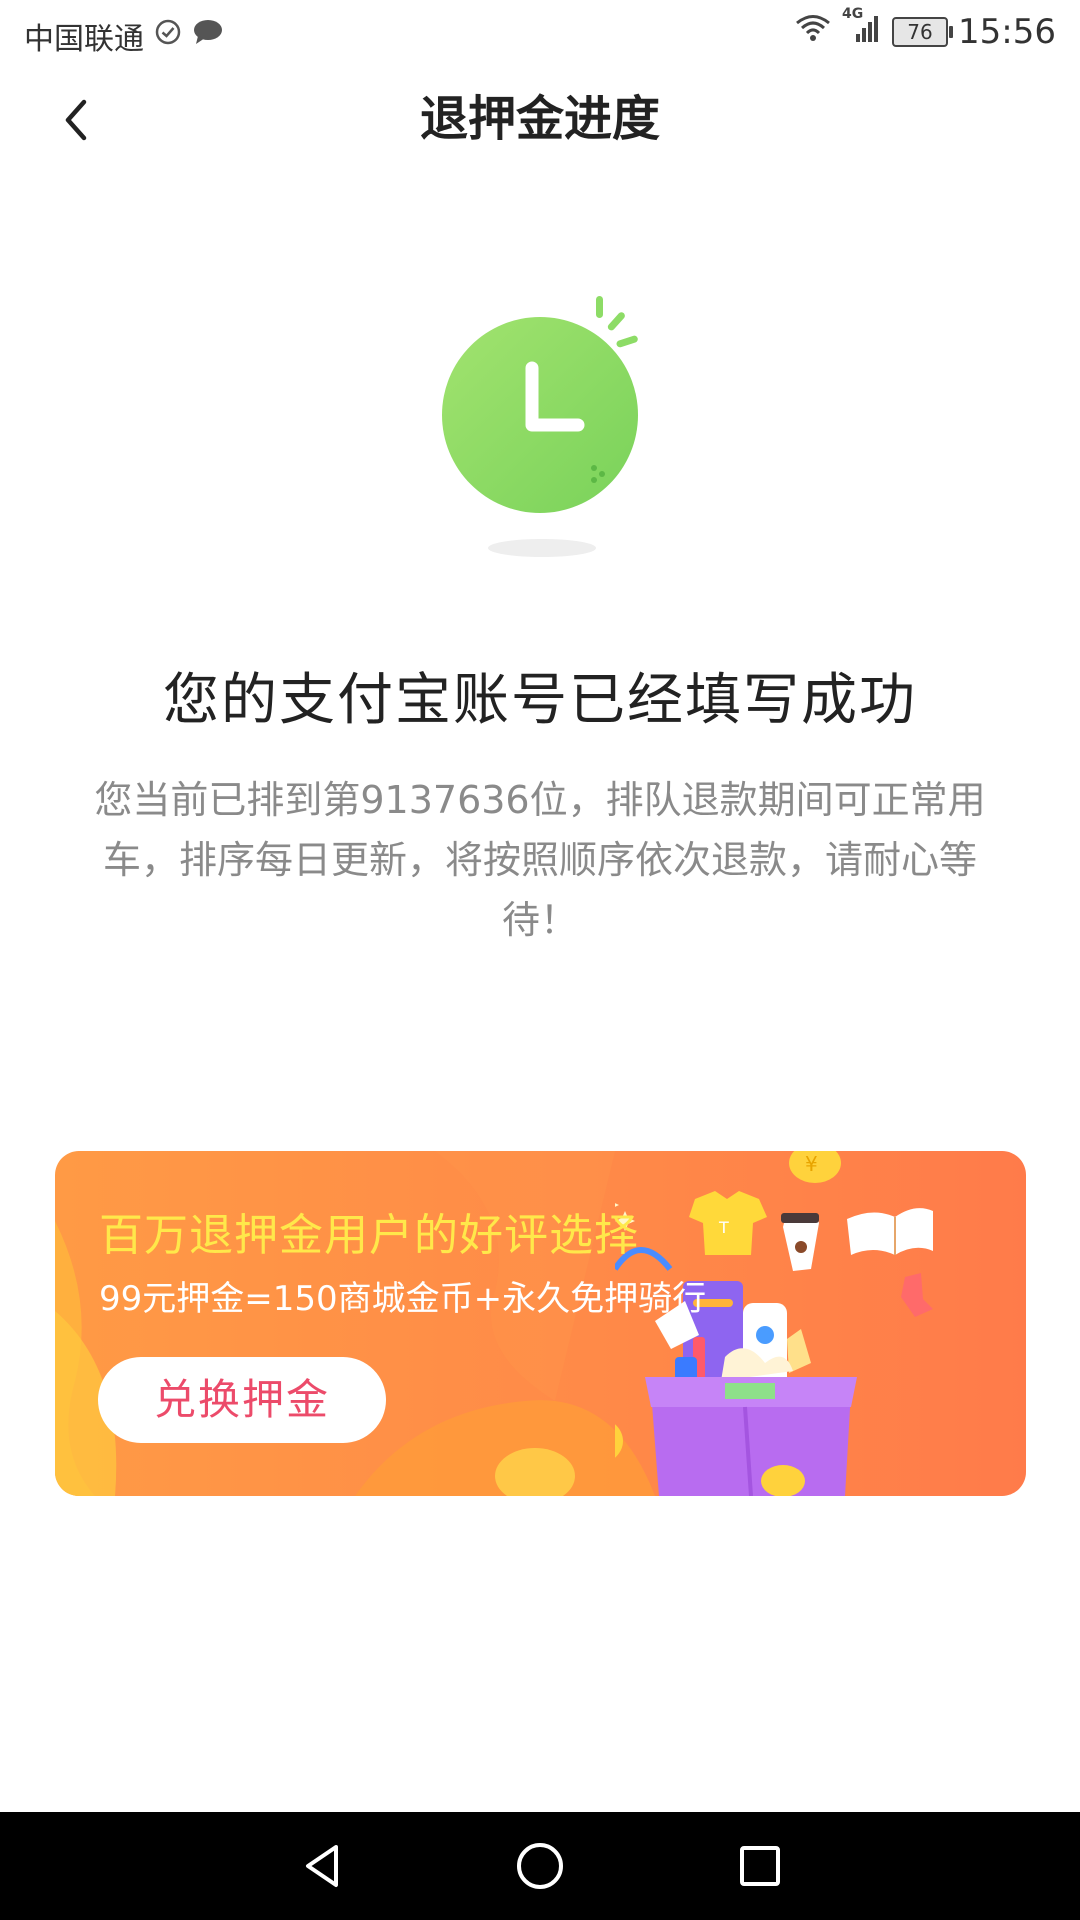 This screenshot has height=1920, width=1080. Describe the element at coordinates (540, 700) in the screenshot. I see `success-headline: 您的支付宝账号已经填写成功` at that location.